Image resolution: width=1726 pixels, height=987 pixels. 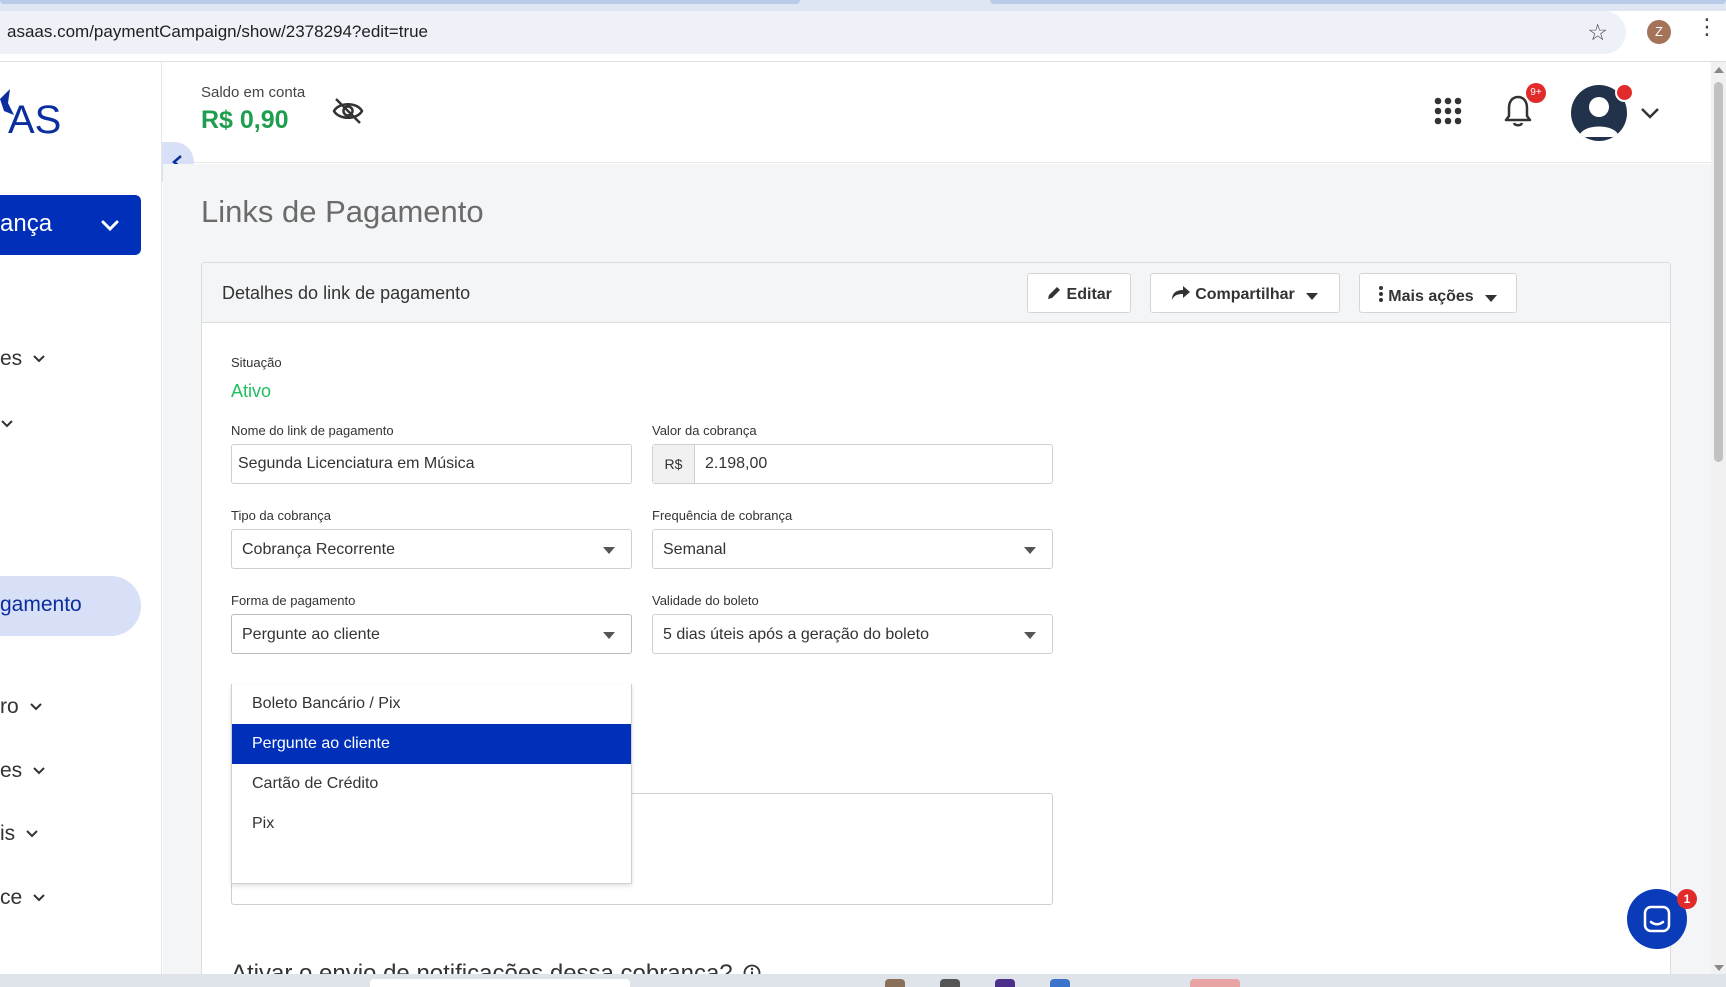 I want to click on kebab-menu-icon, so click(x=1380, y=294).